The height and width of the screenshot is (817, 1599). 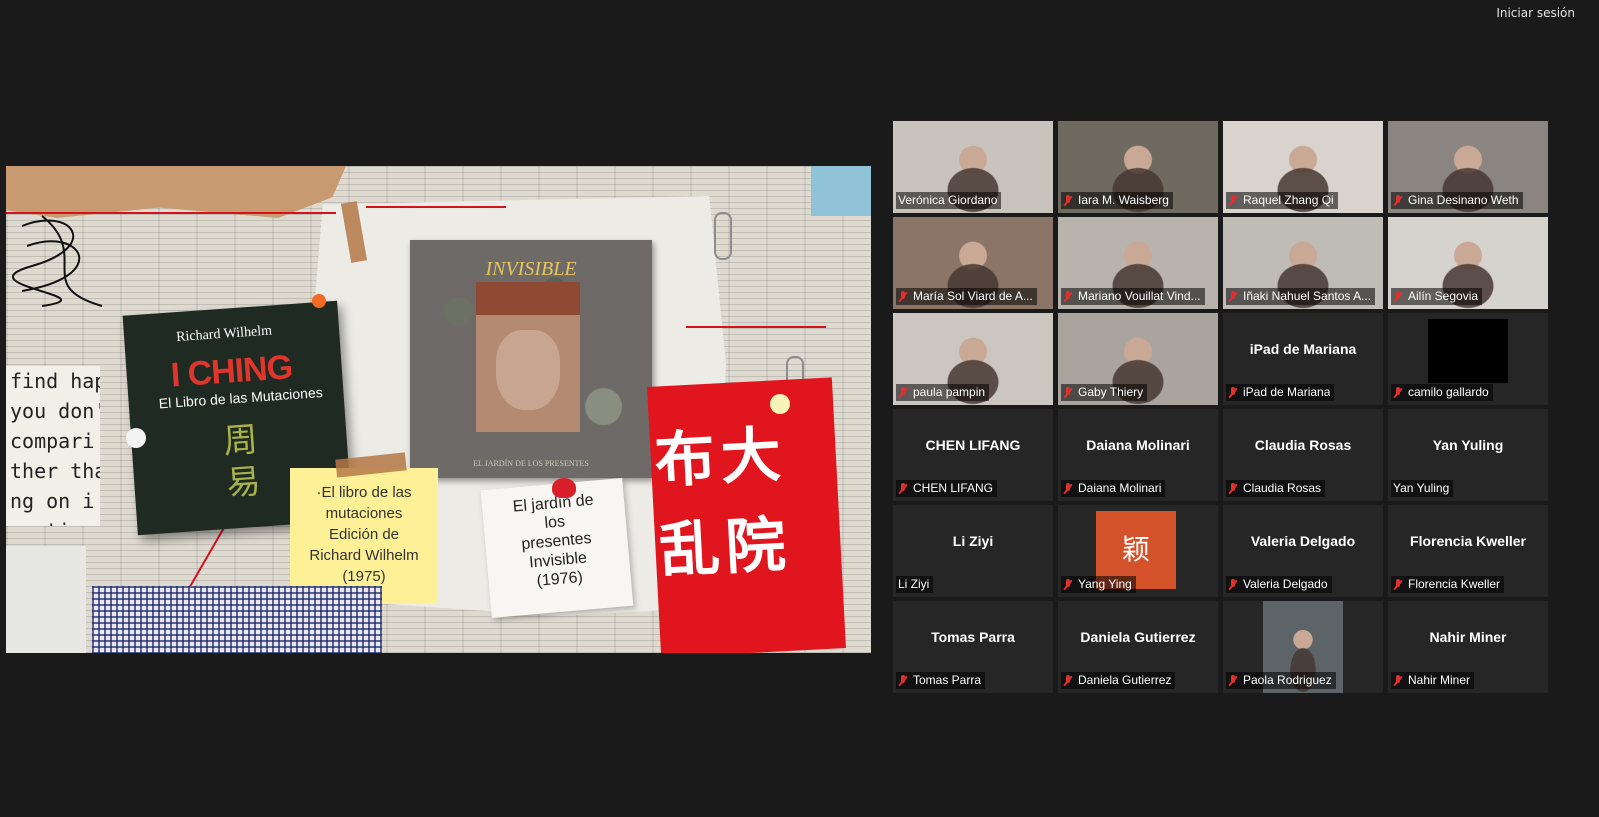 I want to click on sign-in-link: Iniciar sesión, so click(x=1535, y=13).